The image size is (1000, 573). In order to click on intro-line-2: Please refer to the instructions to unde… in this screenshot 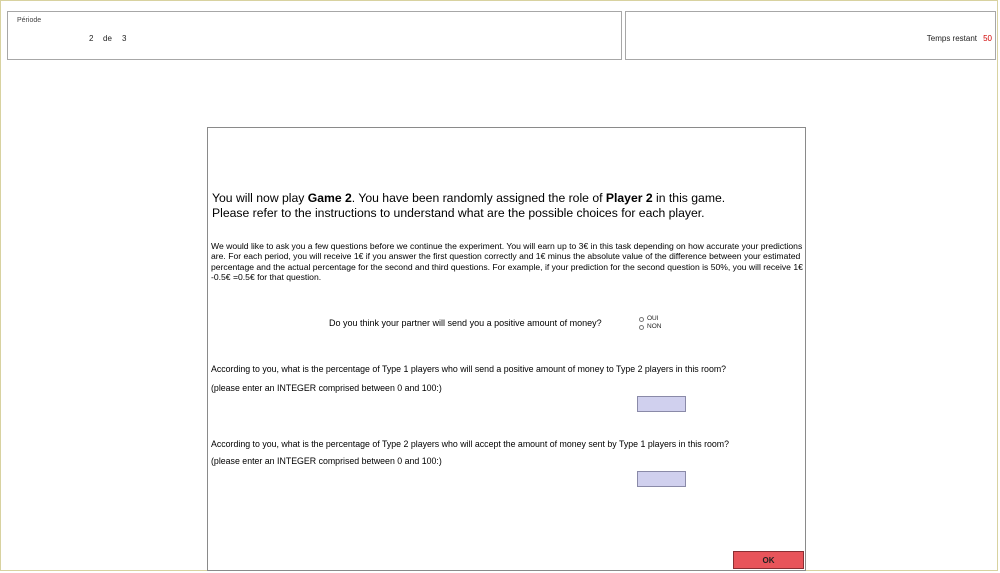, I will do `click(458, 213)`.